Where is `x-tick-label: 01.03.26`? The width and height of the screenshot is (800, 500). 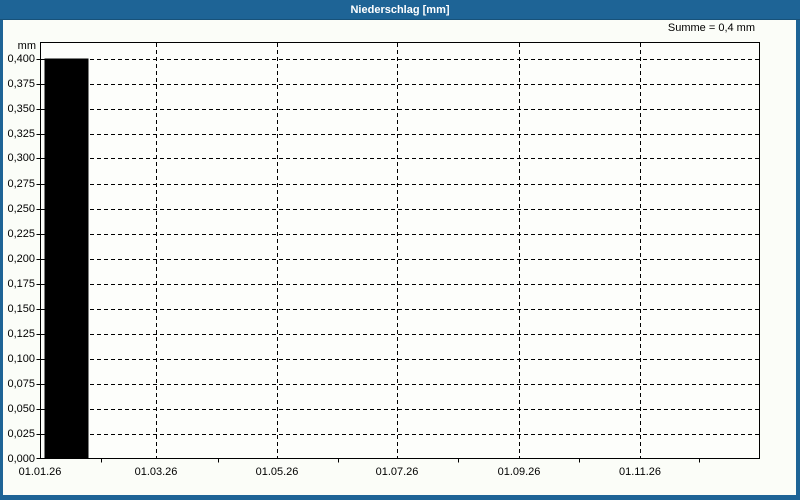 x-tick-label: 01.03.26 is located at coordinates (156, 472).